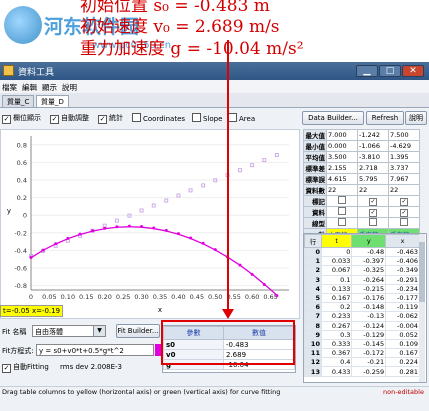 The width and height of the screenshot is (429, 411). I want to click on fit-equation-field: y = s0+v0*t+0.5*g*t^2, so click(95, 350).